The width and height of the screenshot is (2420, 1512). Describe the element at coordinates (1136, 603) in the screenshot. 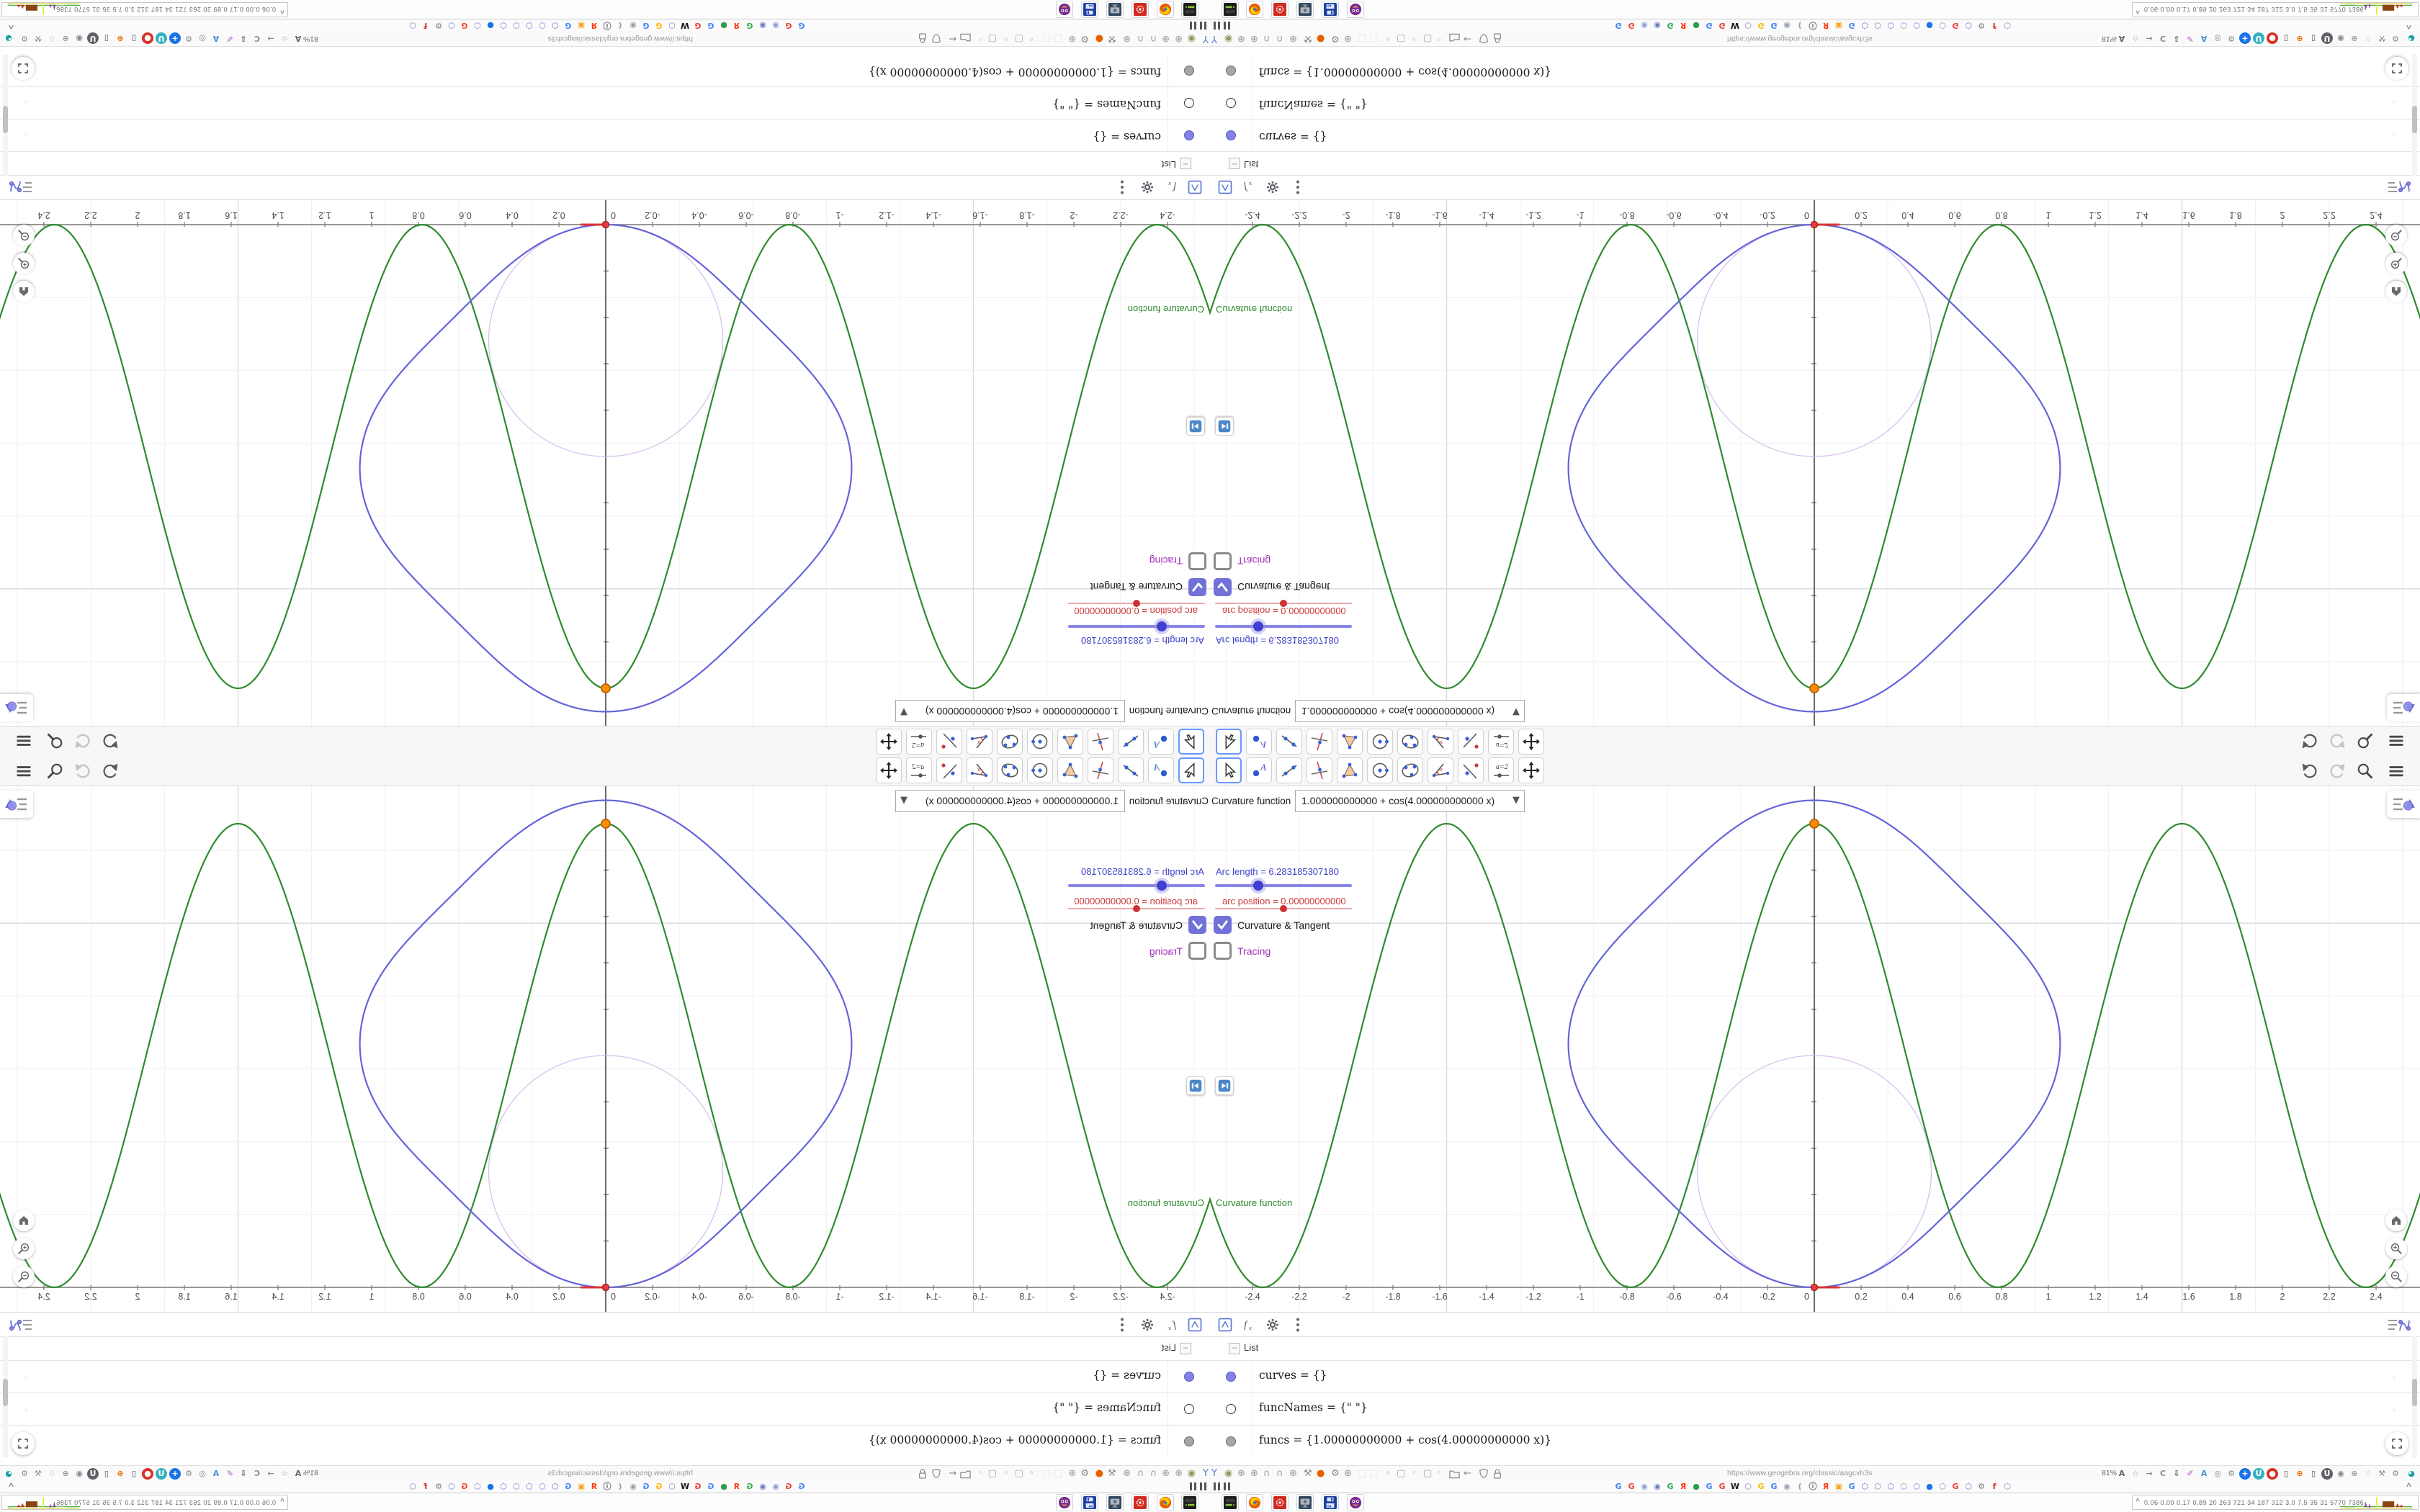

I see `arc-position-knob` at that location.